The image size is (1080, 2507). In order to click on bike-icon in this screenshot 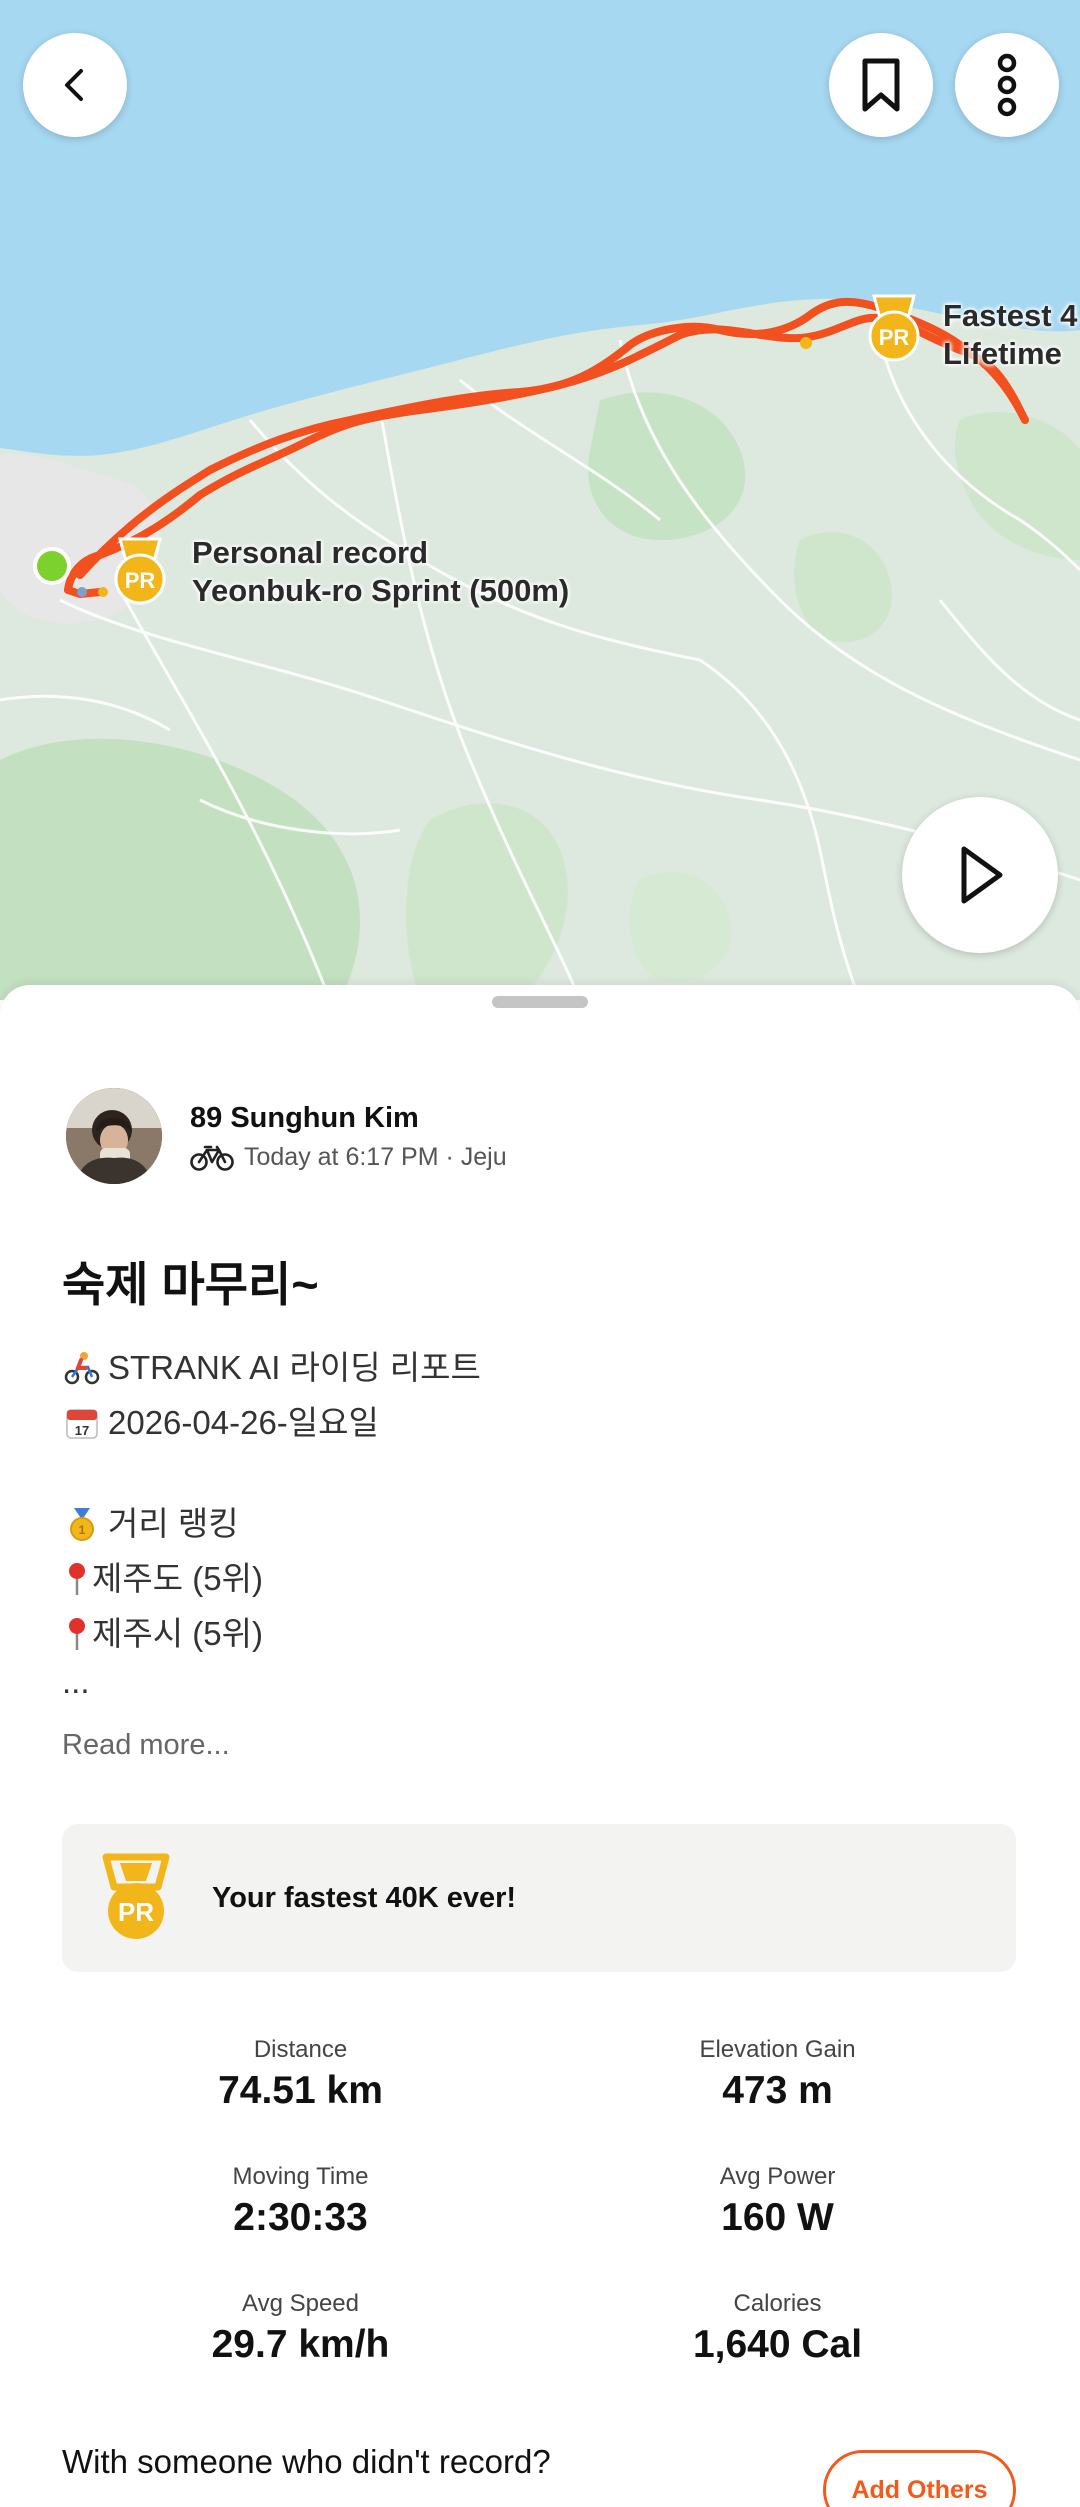, I will do `click(212, 1158)`.